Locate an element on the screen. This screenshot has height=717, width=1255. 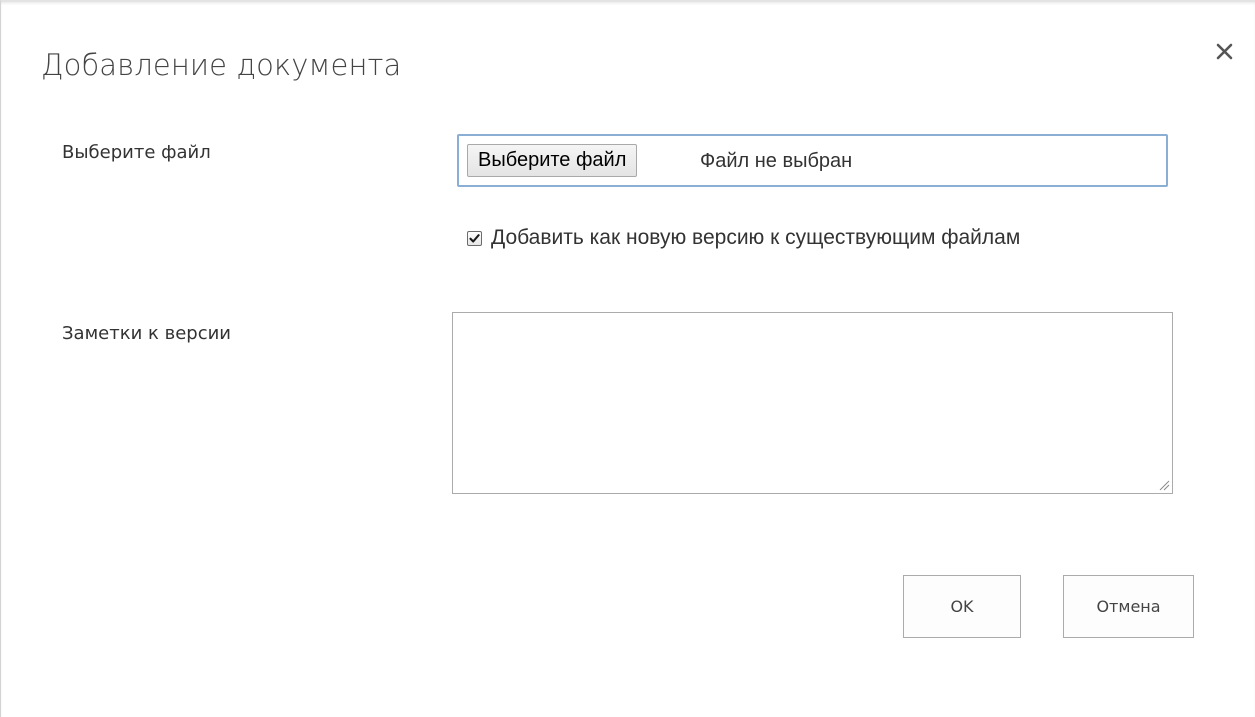
close-button is located at coordinates (1227, 54).